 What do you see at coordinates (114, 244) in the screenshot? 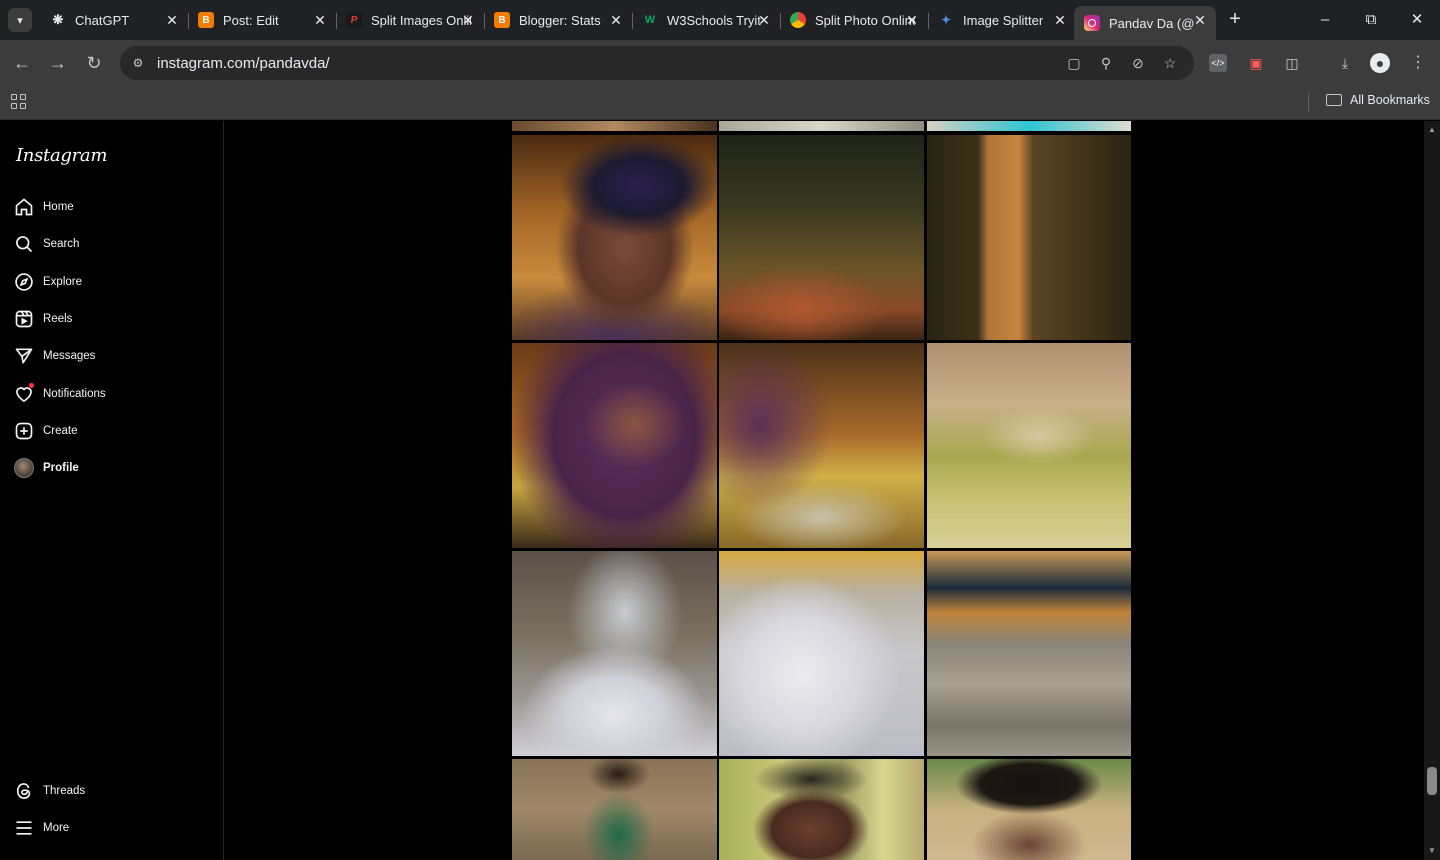
I see `nav-search: Search` at bounding box center [114, 244].